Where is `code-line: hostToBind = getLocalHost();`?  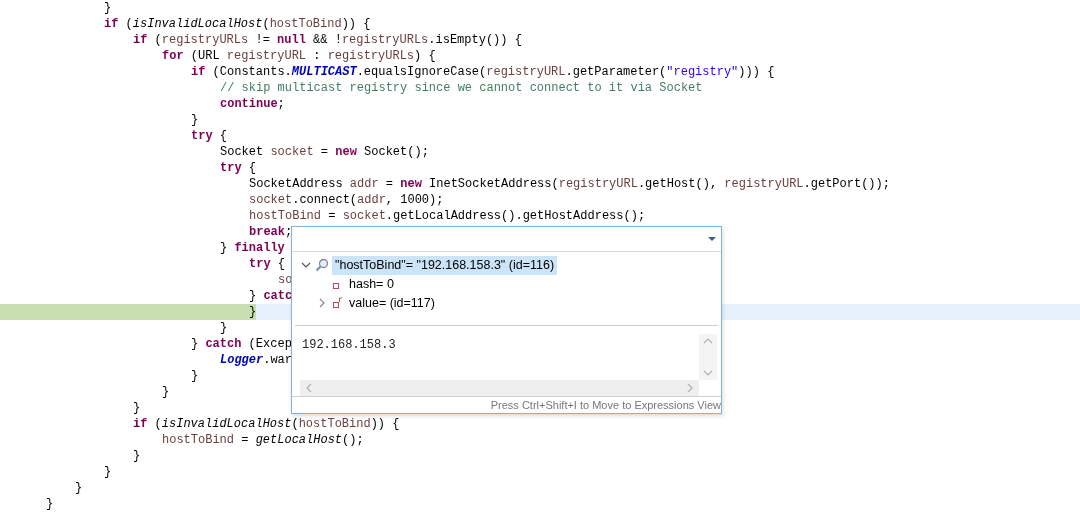
code-line: hostToBind = getLocalHost(); is located at coordinates (262, 440).